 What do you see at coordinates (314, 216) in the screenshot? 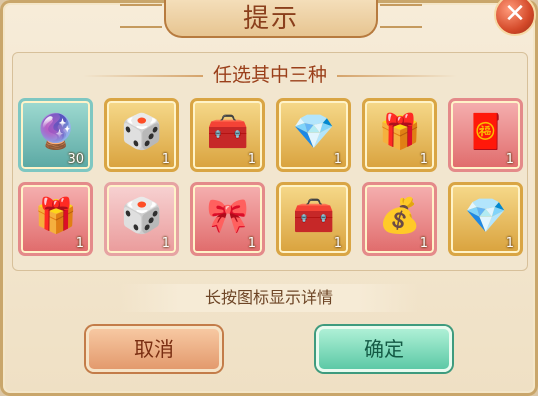
I see `golden-chest-icon: 🧰` at bounding box center [314, 216].